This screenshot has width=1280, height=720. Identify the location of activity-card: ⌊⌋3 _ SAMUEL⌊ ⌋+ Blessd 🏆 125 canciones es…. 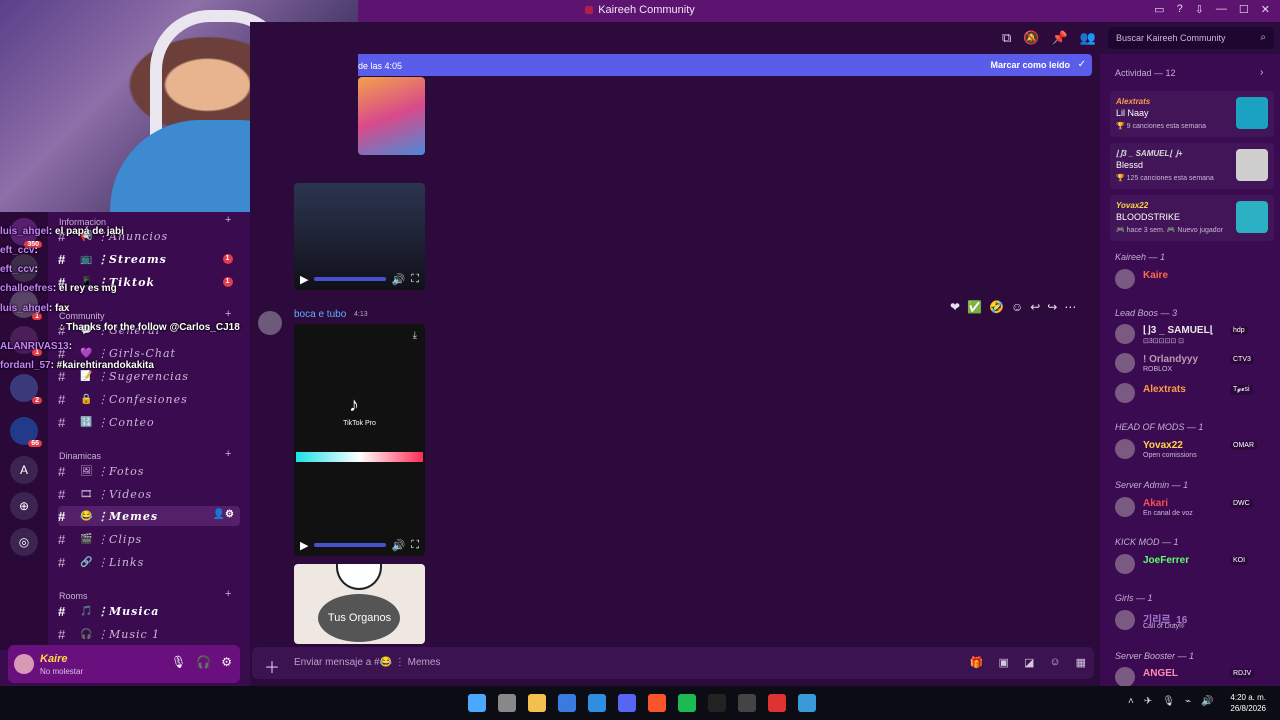
(1192, 166).